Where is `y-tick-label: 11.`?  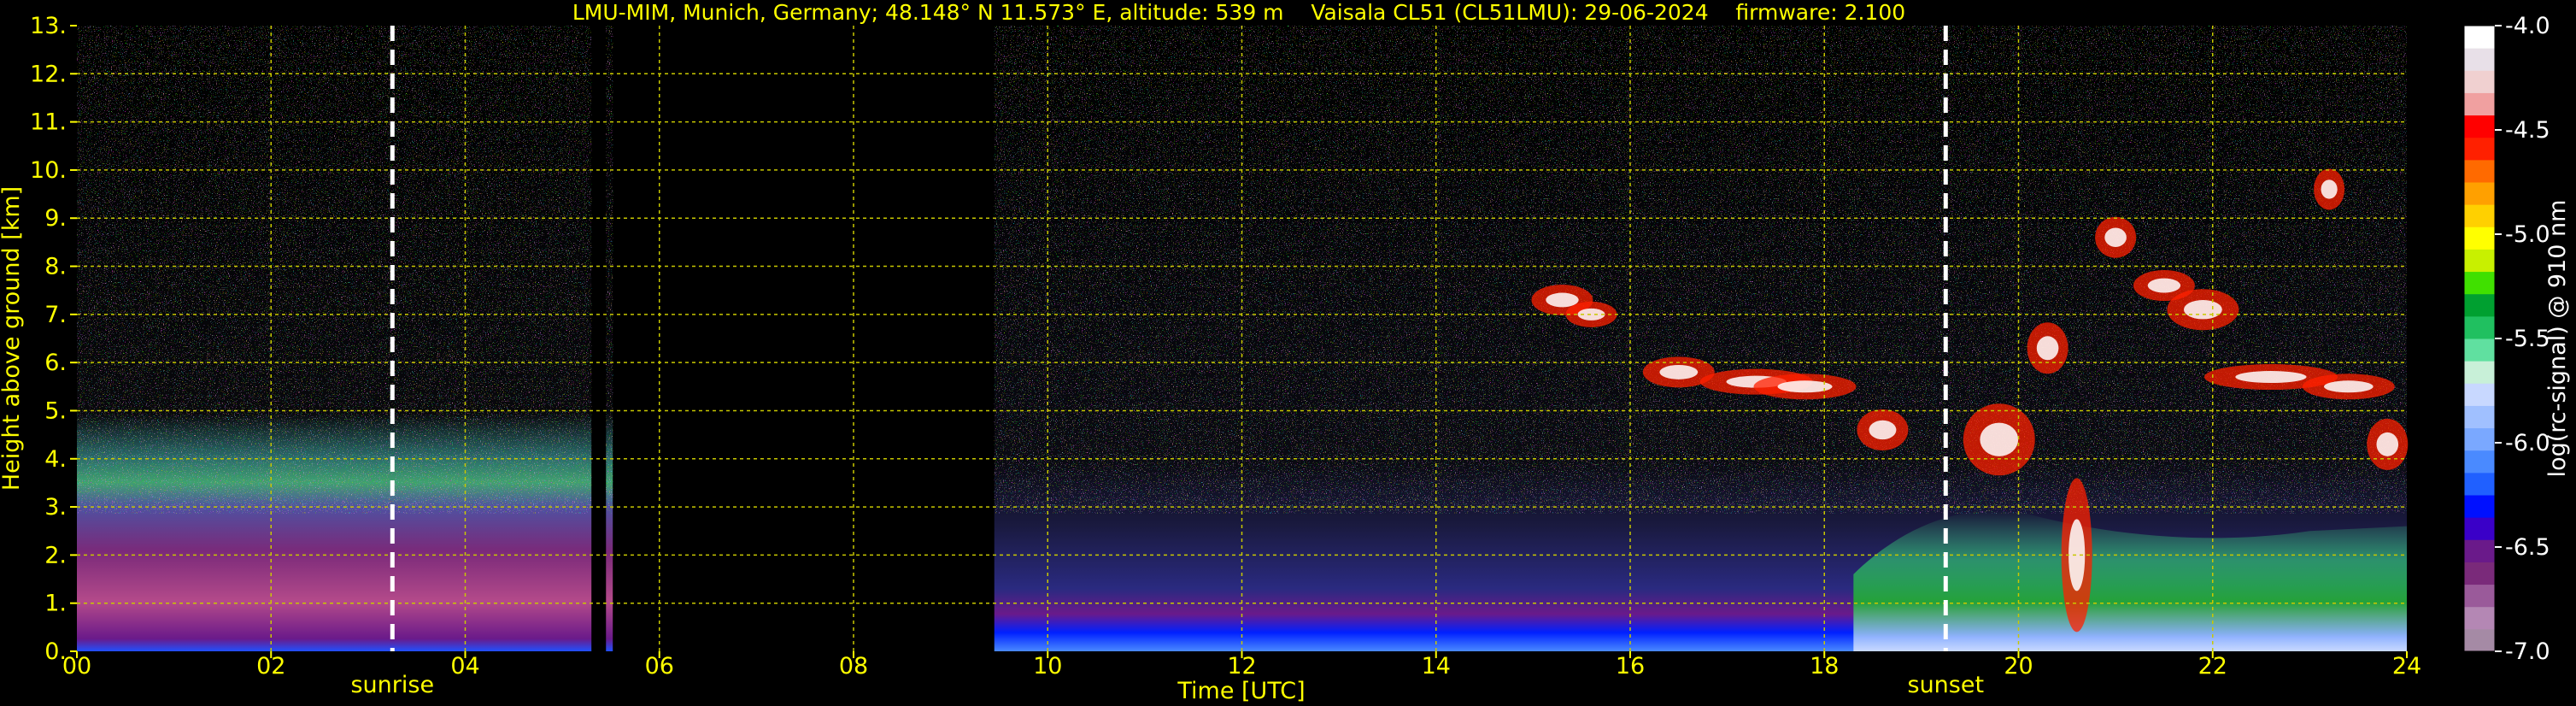 y-tick-label: 11. is located at coordinates (48, 122).